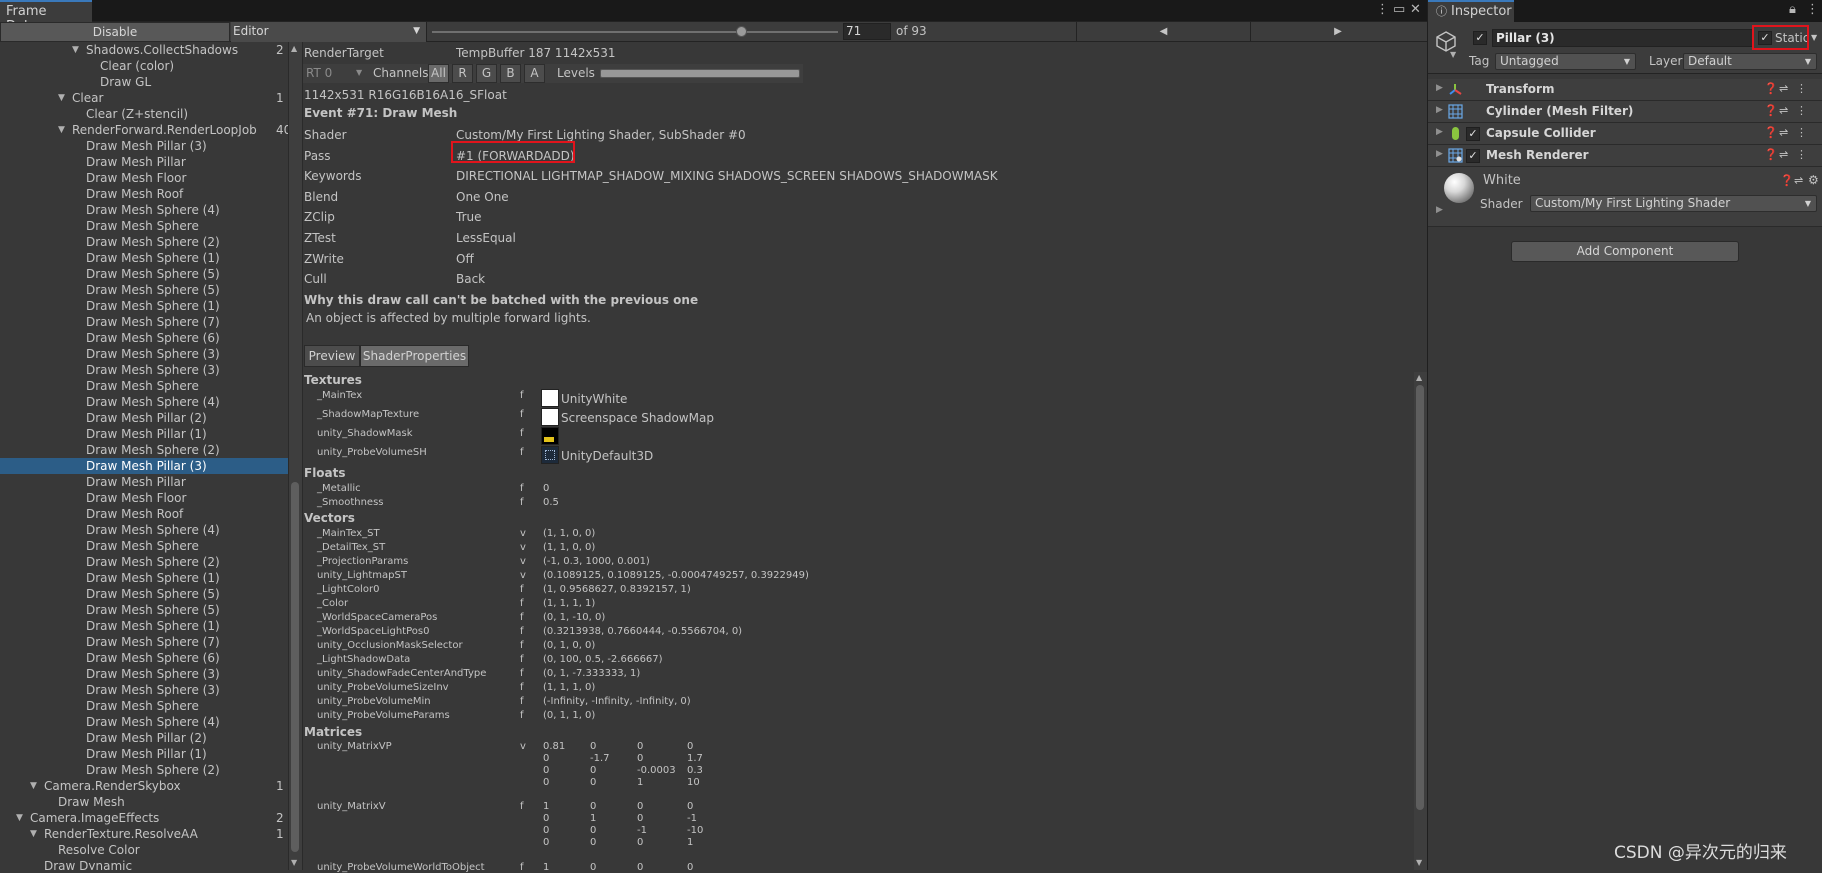 This screenshot has height=873, width=1822. What do you see at coordinates (1480, 38) in the screenshot?
I see `active-checkbox: ✓` at bounding box center [1480, 38].